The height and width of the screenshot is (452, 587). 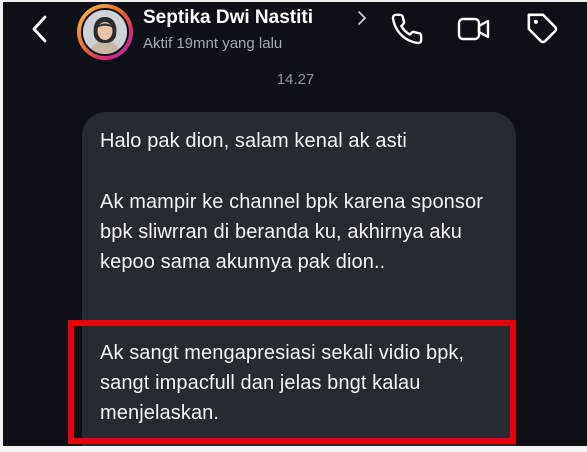 I want to click on chevron-right-icon, so click(x=362, y=18).